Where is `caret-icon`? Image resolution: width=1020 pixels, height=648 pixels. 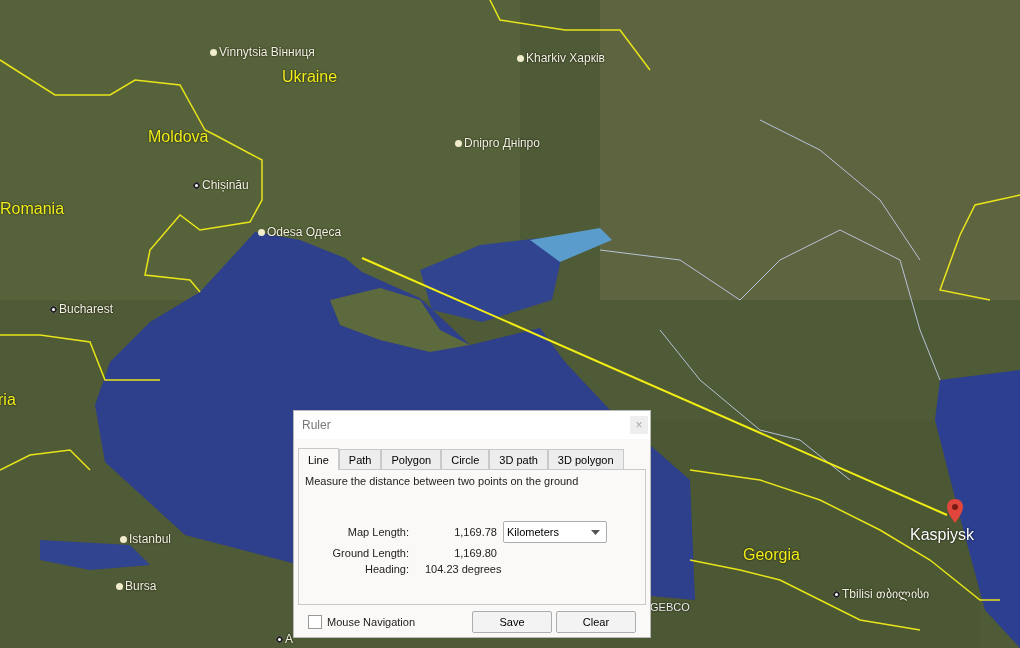 caret-icon is located at coordinates (595, 532).